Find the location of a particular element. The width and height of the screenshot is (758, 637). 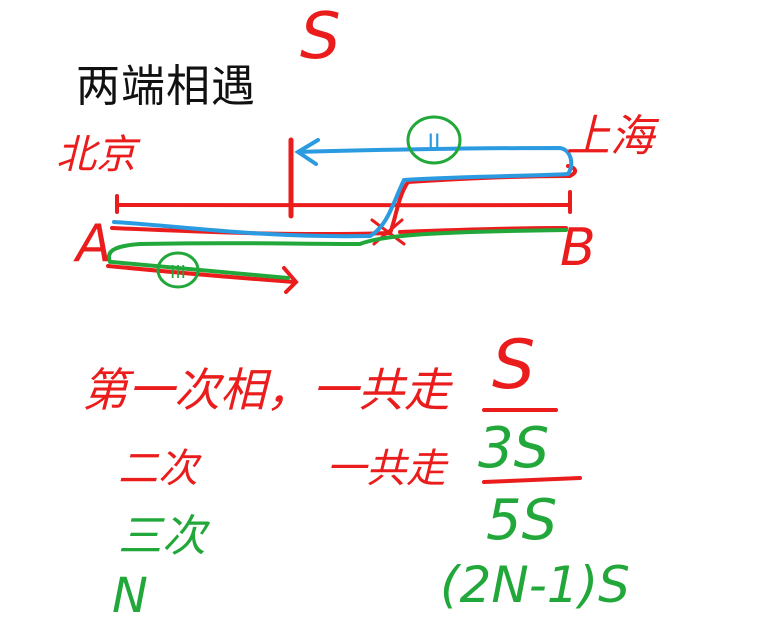

line-3-value: 5S is located at coordinates (522, 520).